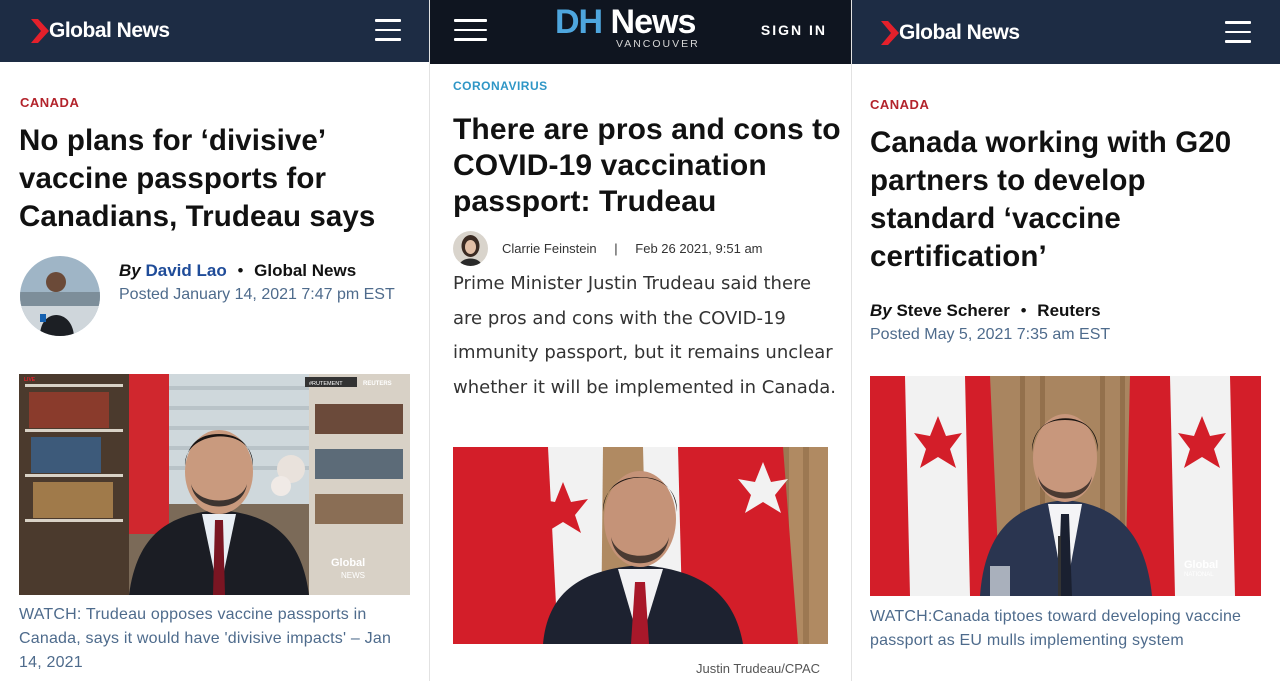 The width and height of the screenshot is (1280, 681). What do you see at coordinates (549, 248) in the screenshot?
I see `author-name: Clarrie Feinstein` at bounding box center [549, 248].